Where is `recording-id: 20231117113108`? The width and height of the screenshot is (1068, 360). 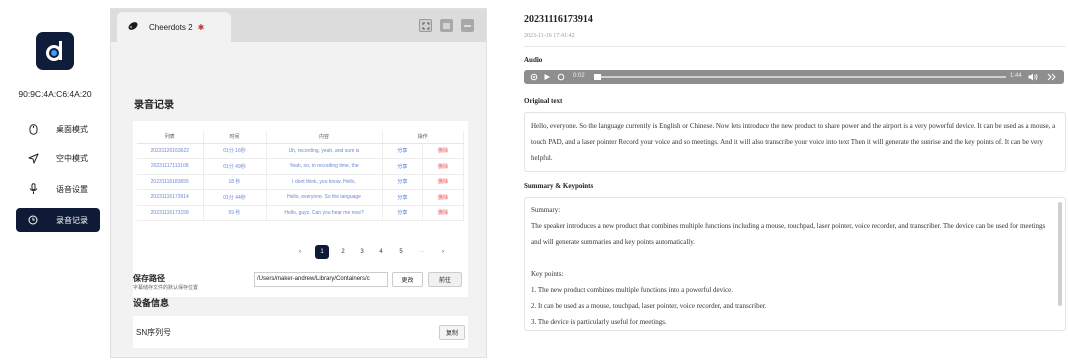
recording-id: 20231117113108 is located at coordinates (170, 166).